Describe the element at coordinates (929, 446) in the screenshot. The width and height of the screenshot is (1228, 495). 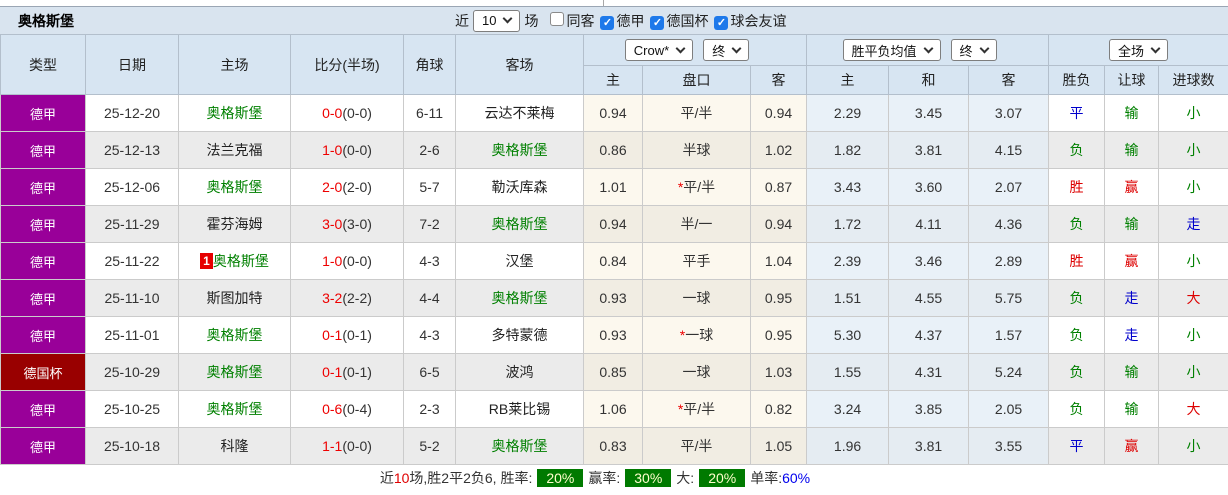
I see `avg-draw-cell: 3.81` at that location.